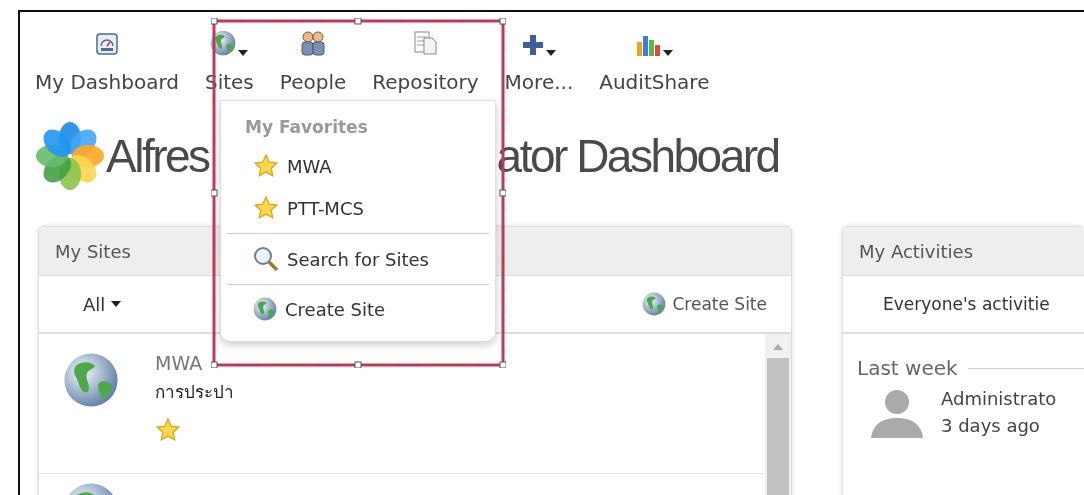 The height and width of the screenshot is (495, 1084). I want to click on menu-item: Create Site, so click(358, 309).